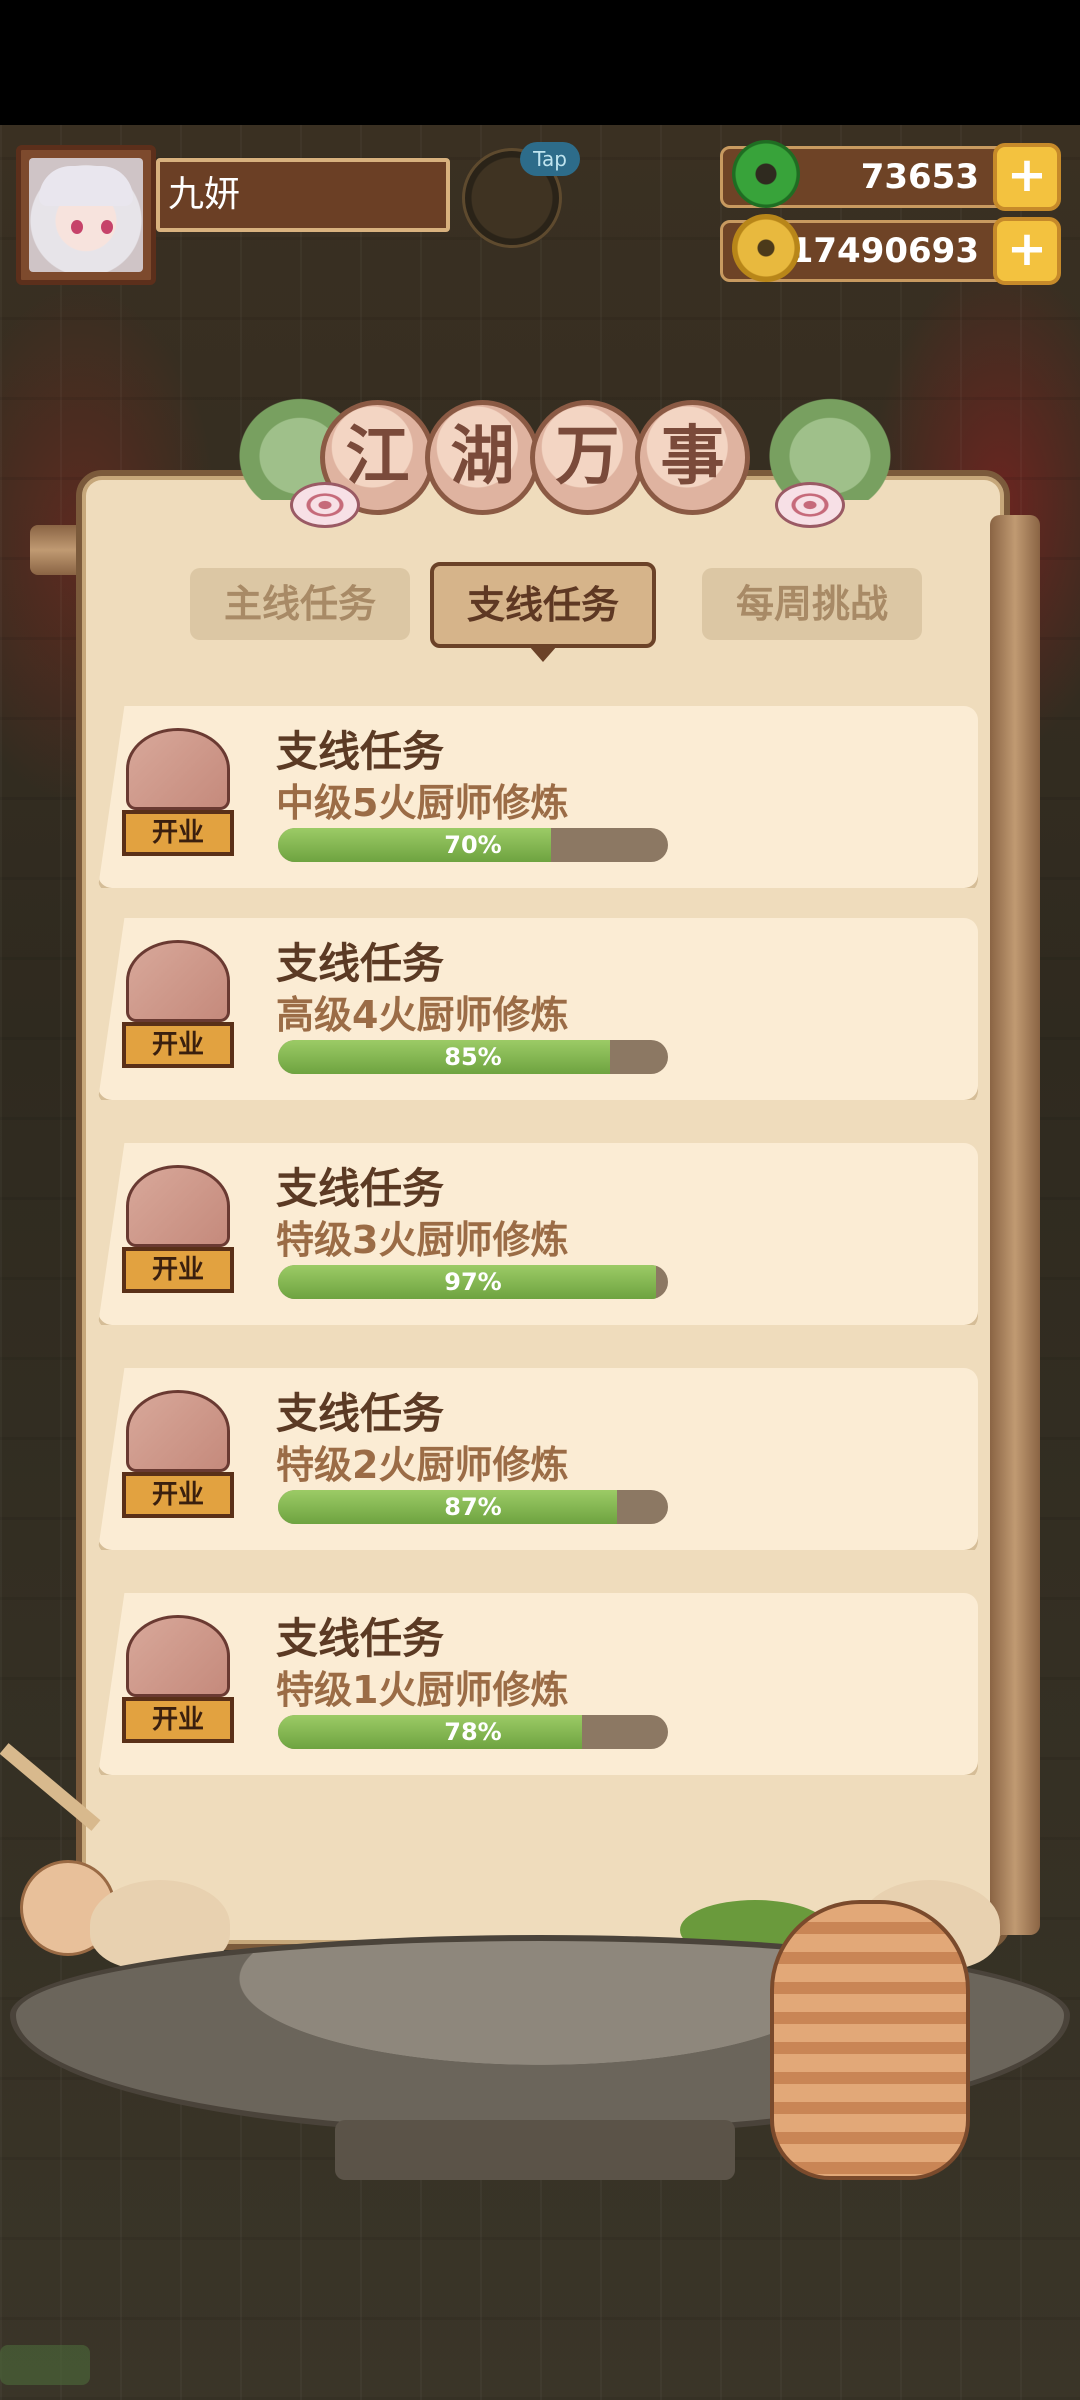 This screenshot has height=2400, width=1080. I want to click on jade-icon, so click(766, 174).